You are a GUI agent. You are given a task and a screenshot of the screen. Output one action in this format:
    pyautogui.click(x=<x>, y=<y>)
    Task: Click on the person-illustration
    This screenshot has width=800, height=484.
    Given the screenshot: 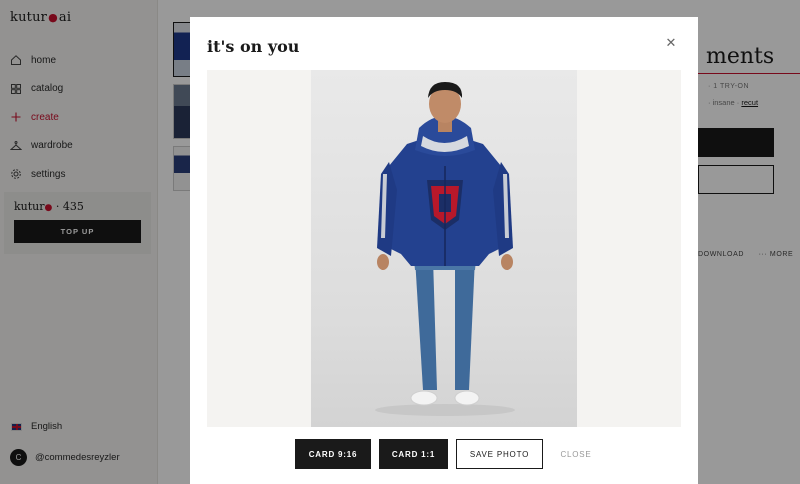 What is the action you would take?
    pyautogui.click(x=445, y=249)
    